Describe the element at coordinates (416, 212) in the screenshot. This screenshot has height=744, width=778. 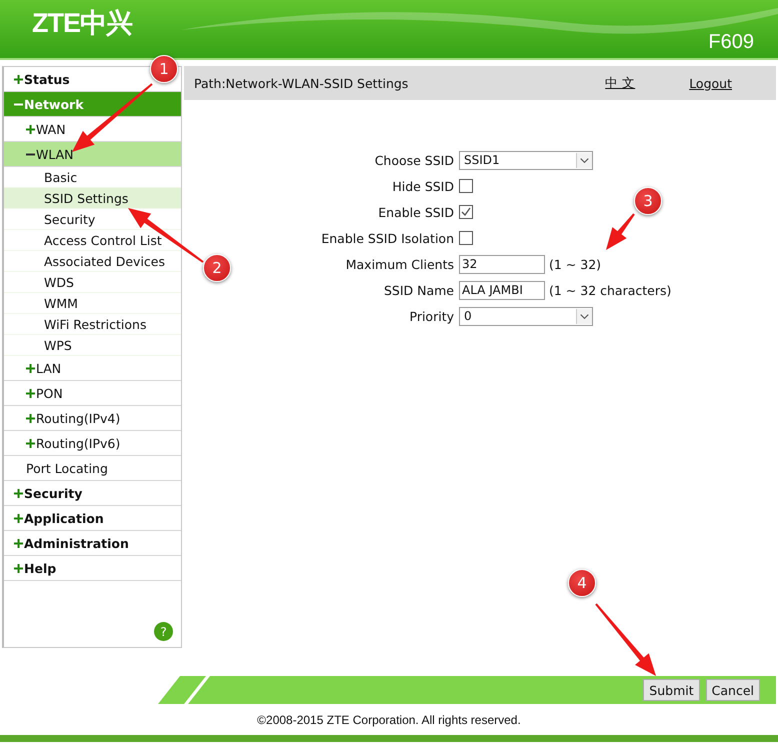
I see `field-label: Enable SSID` at that location.